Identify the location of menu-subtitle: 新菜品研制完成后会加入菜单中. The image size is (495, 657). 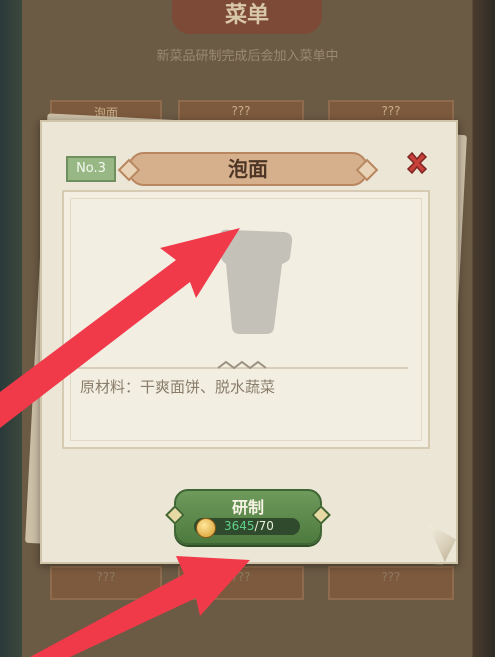
(247, 56).